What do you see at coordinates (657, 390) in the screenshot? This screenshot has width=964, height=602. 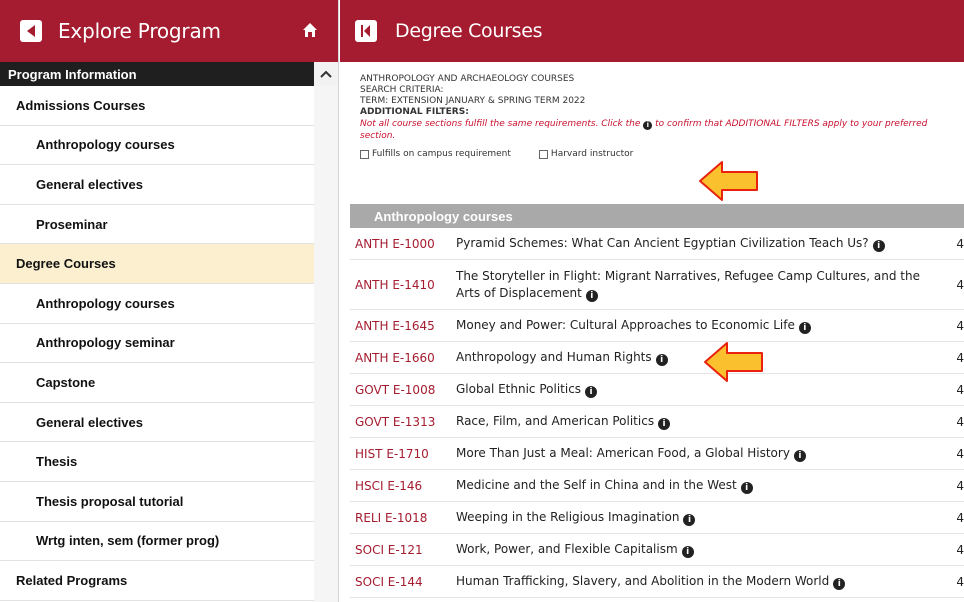 I see `course-row: GOVT E-1008 Global Ethnic Politics i 4` at bounding box center [657, 390].